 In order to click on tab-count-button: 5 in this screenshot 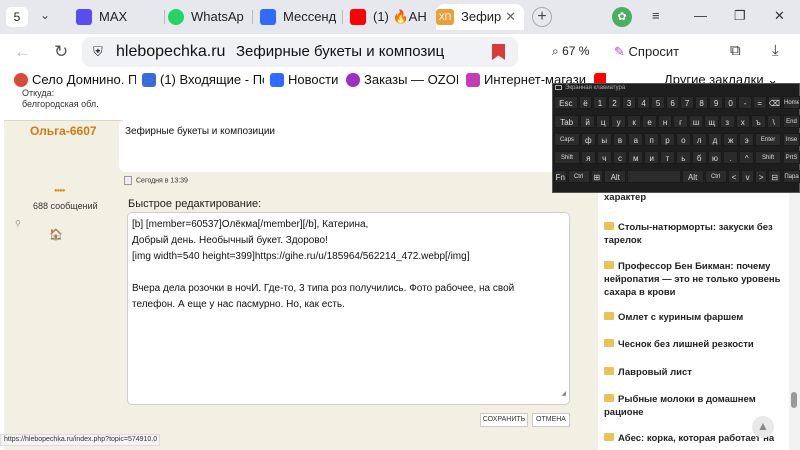, I will do `click(17, 17)`.